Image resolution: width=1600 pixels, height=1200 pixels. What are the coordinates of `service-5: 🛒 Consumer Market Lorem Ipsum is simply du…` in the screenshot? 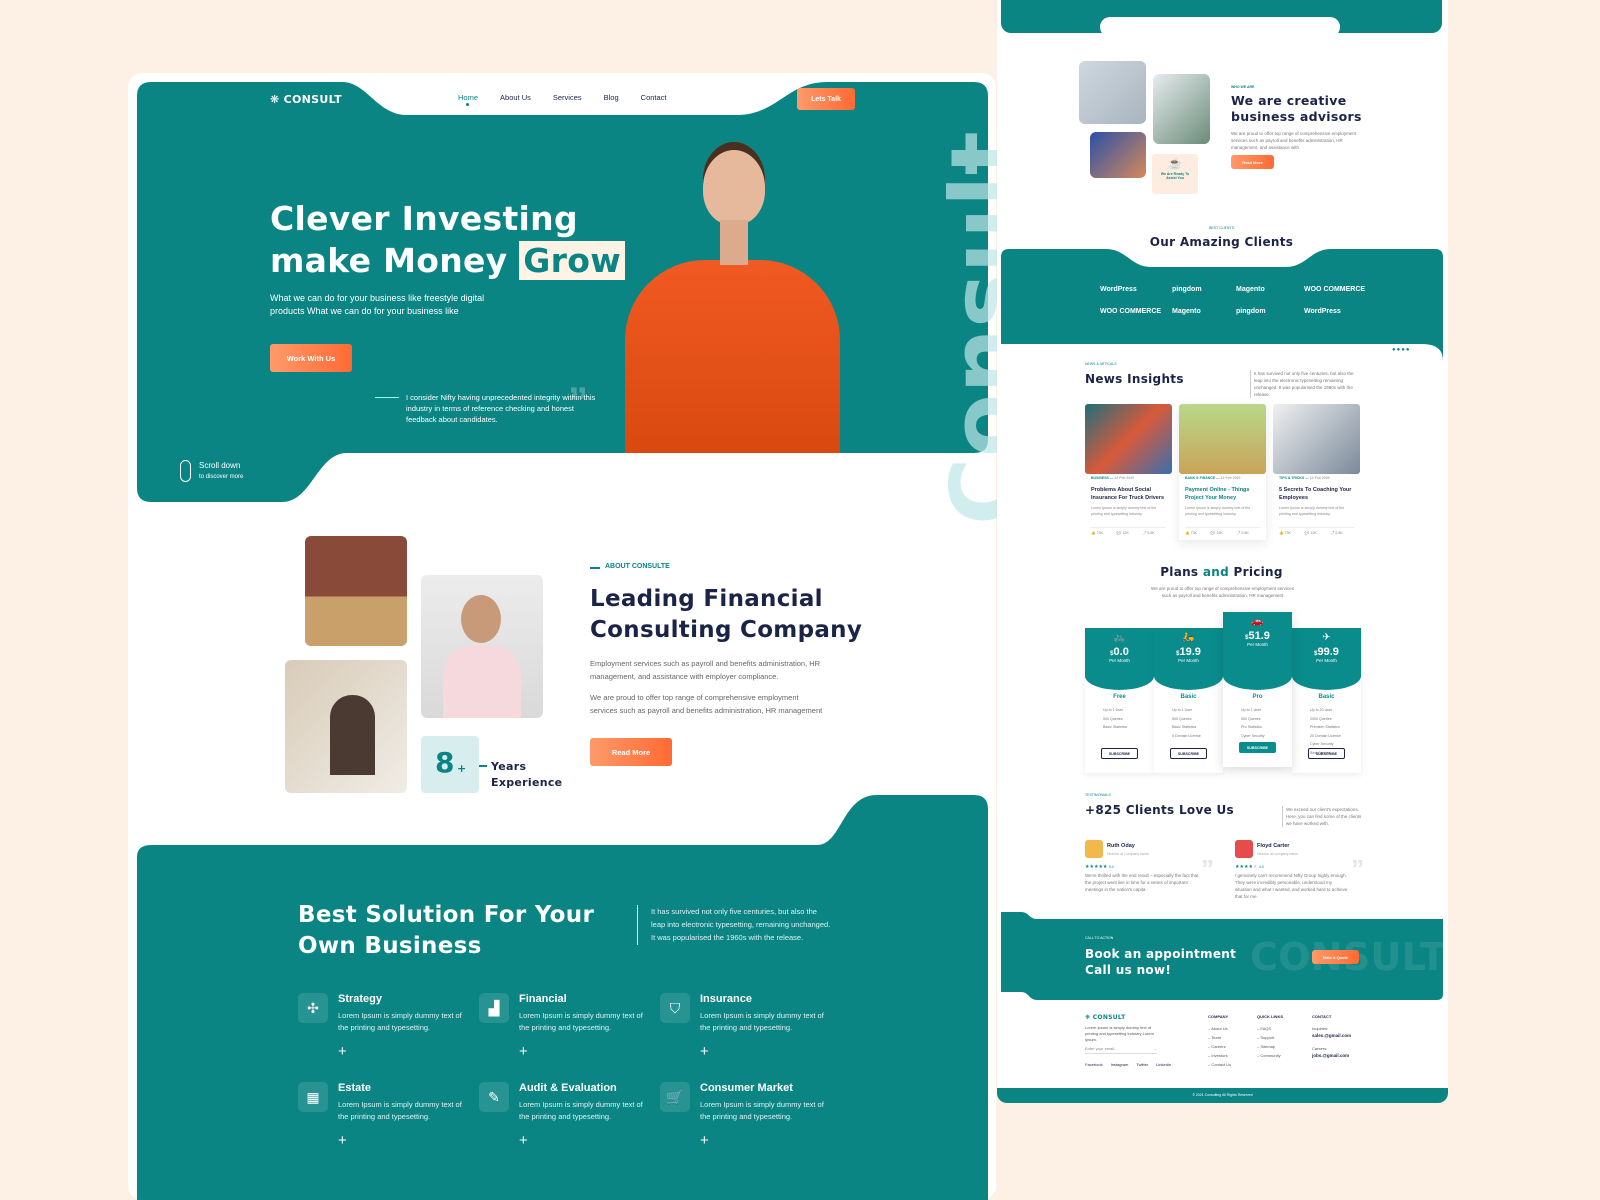 It's located at (745, 1117).